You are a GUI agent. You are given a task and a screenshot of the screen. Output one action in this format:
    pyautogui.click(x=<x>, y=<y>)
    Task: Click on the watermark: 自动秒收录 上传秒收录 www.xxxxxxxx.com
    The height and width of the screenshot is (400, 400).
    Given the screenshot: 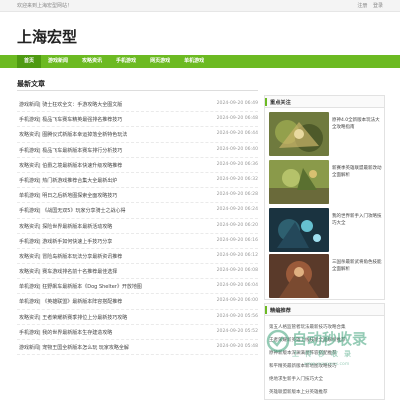 What is the action you would take?
    pyautogui.click(x=324, y=353)
    